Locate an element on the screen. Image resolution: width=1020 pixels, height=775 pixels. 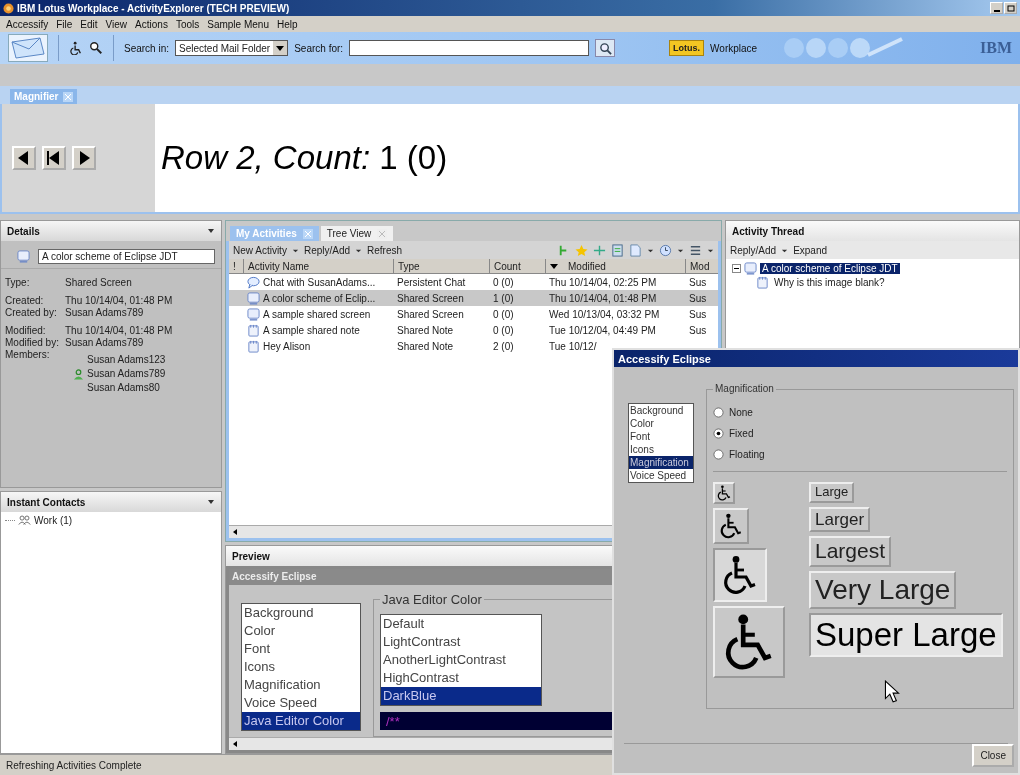
menu-item: Edit is located at coordinates (89, 24).